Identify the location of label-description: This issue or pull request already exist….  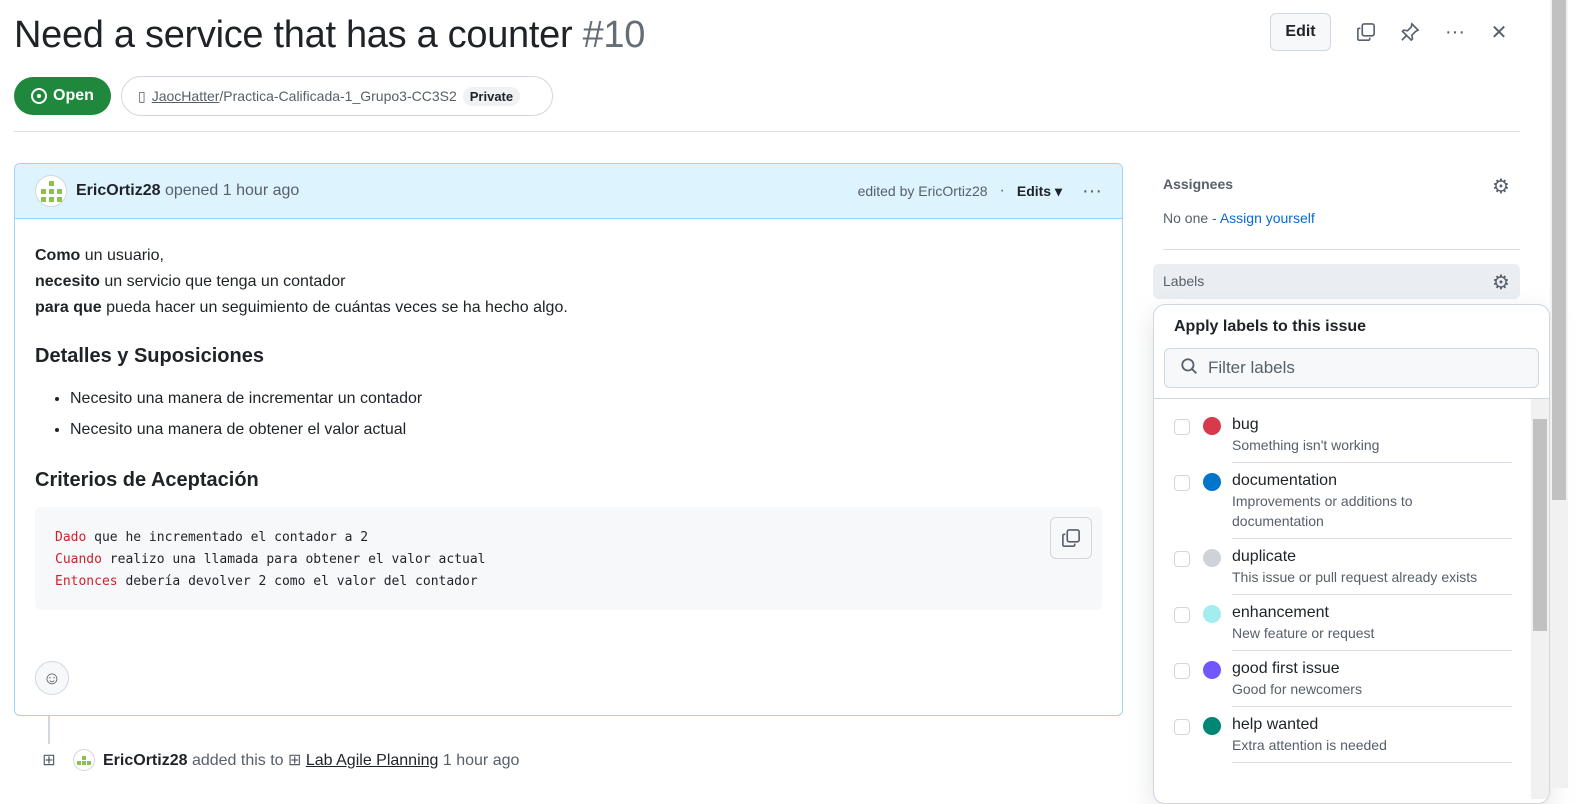
(1355, 577).